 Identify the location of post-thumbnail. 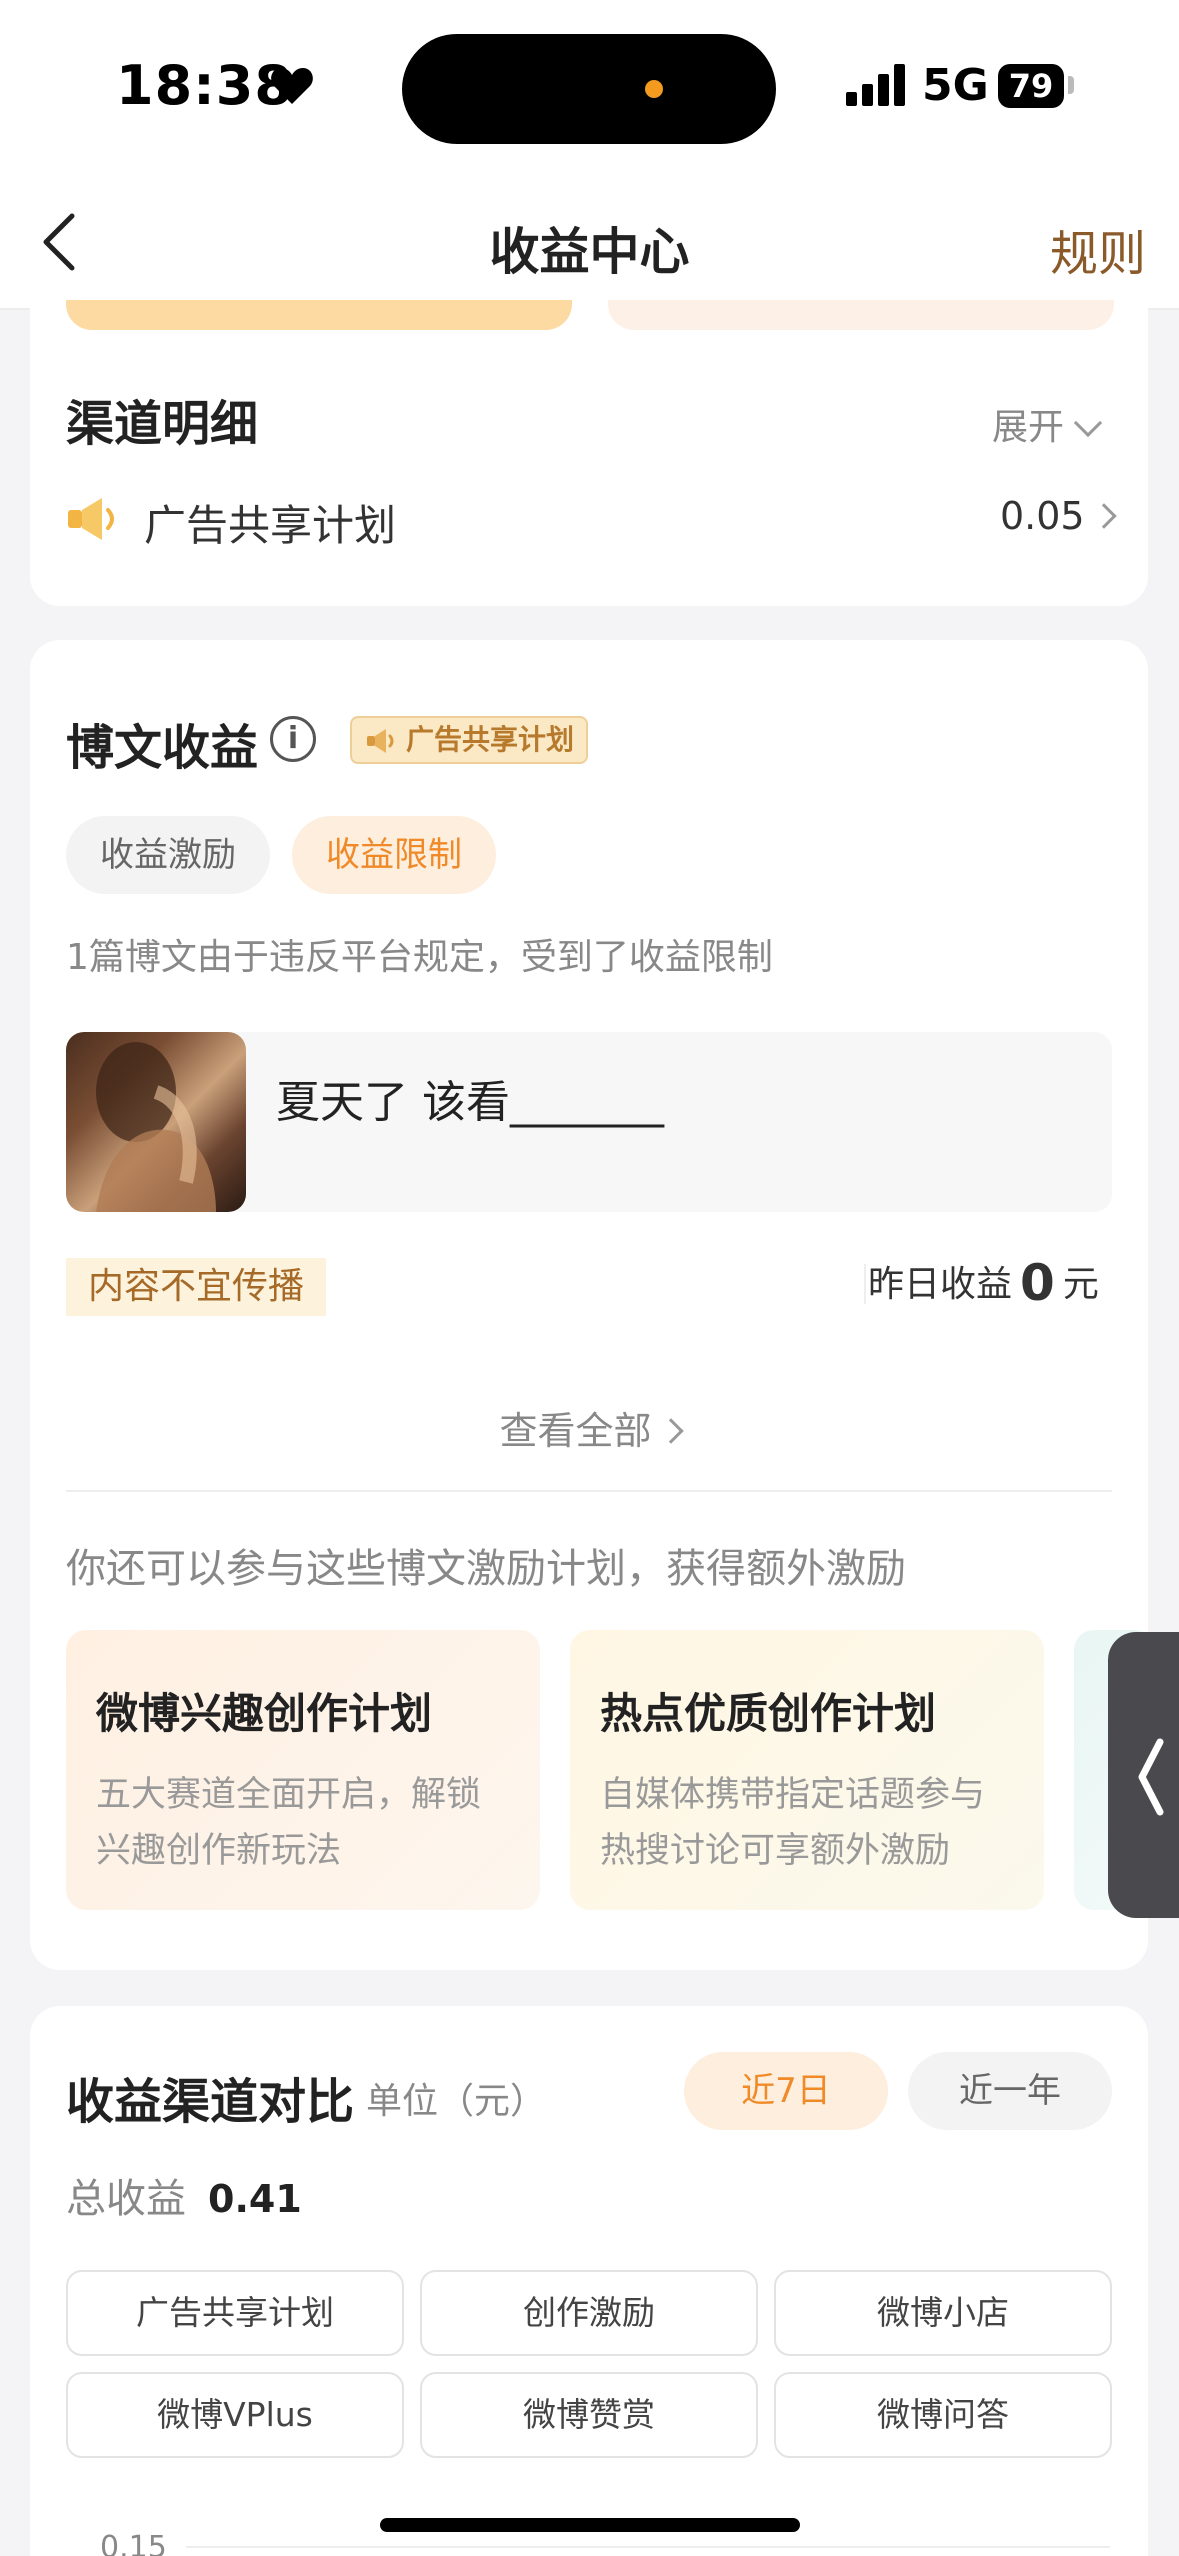
(156, 1122).